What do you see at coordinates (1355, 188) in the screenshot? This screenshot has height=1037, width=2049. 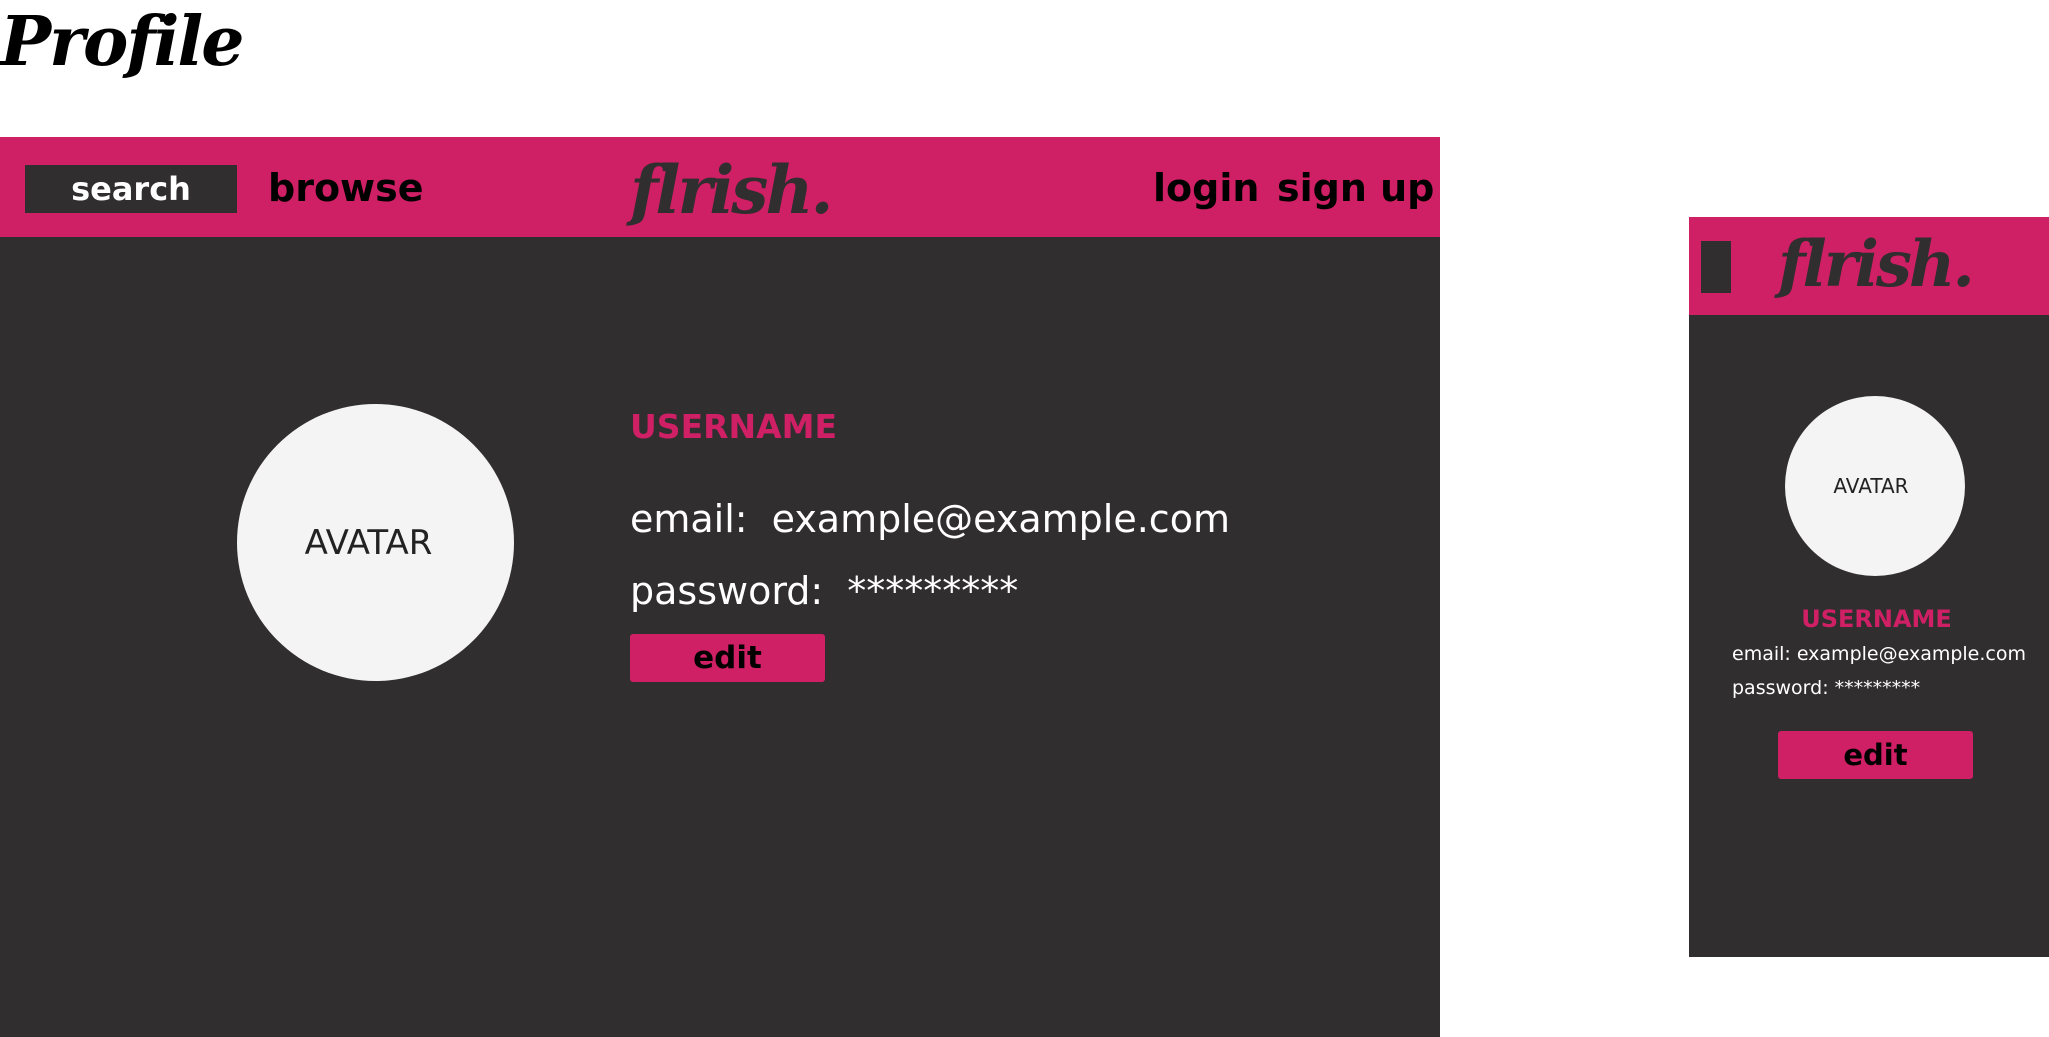 I see `signup-link: sign up` at bounding box center [1355, 188].